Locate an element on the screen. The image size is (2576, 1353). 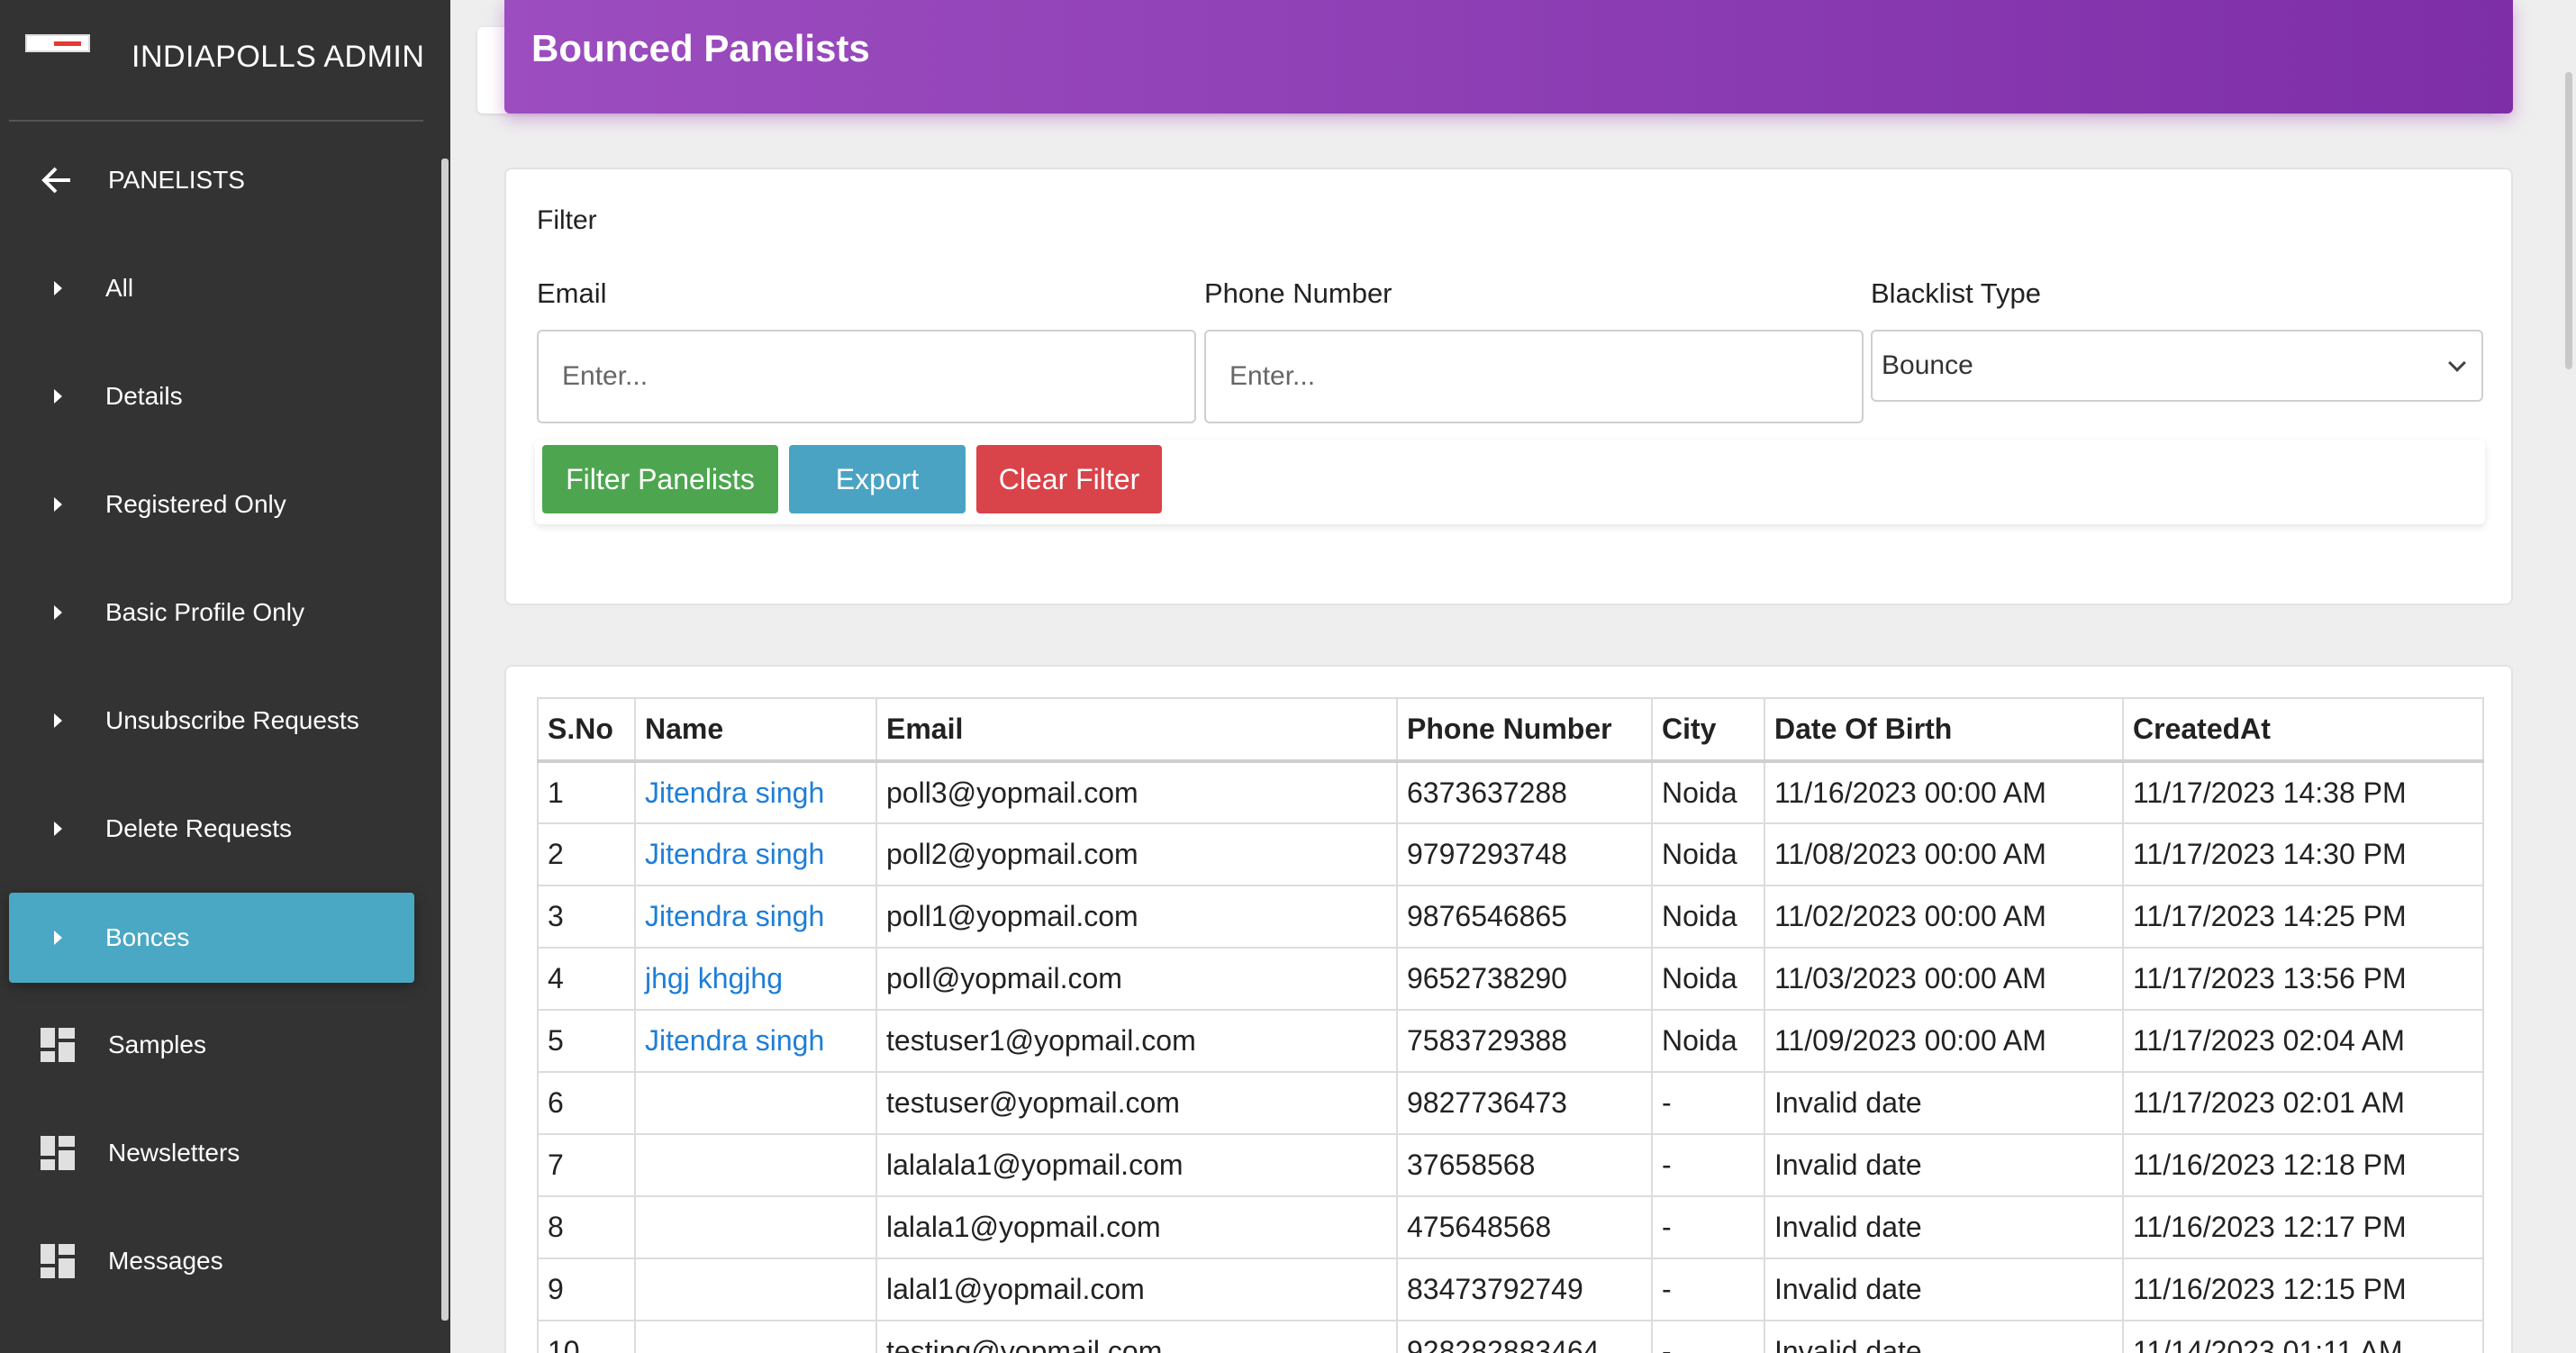
cell-email: lalala1@yopmail.com is located at coordinates (1136, 1227).